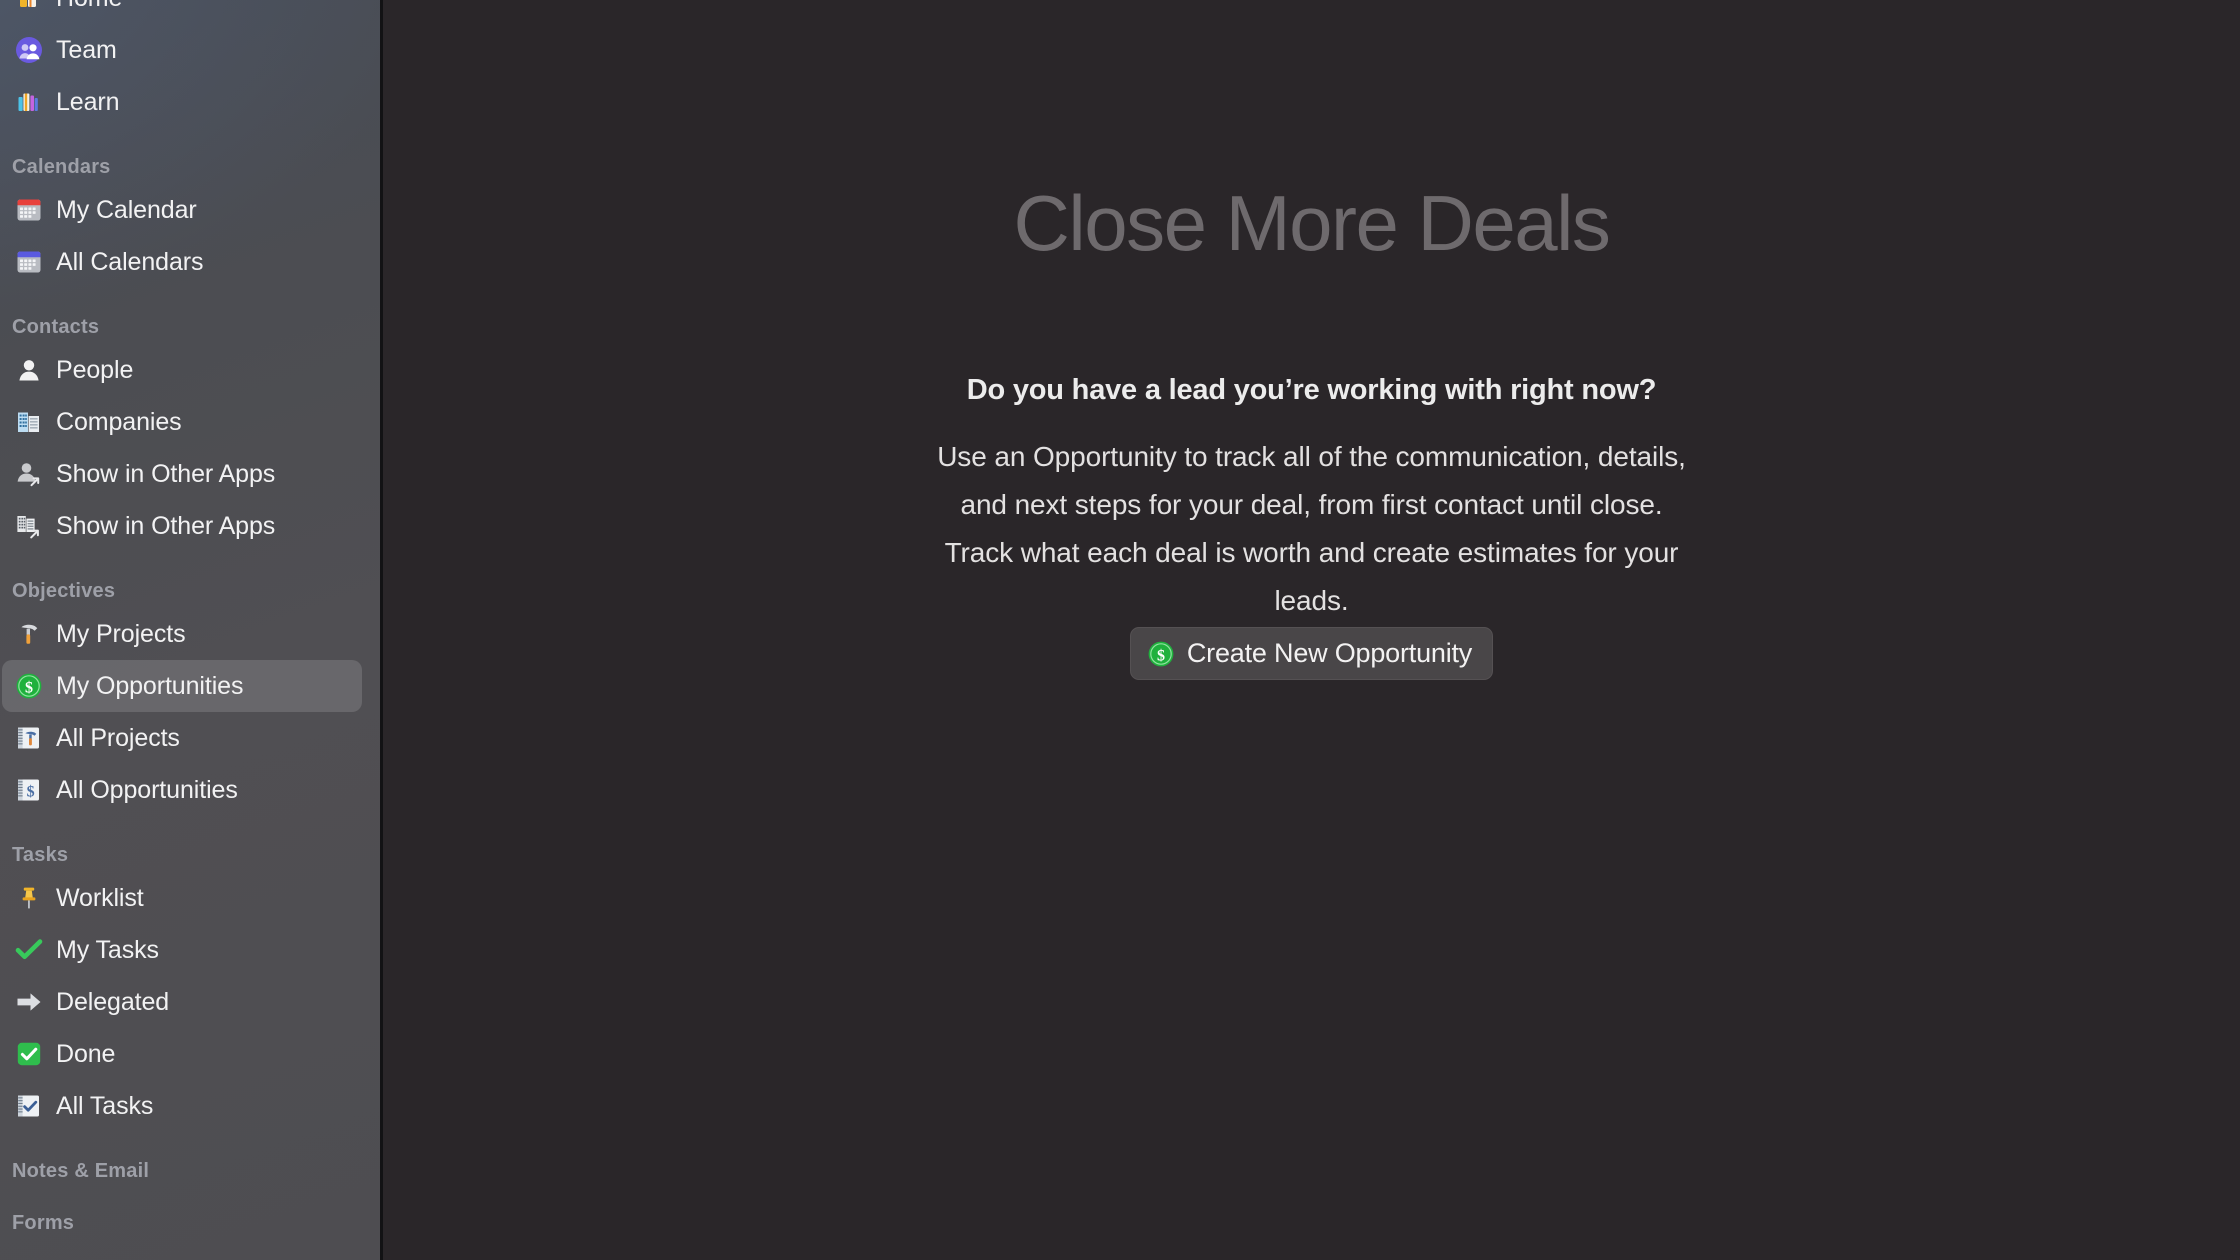 The image size is (2240, 1260). Describe the element at coordinates (29, 6) in the screenshot. I see `home-books-icon` at that location.